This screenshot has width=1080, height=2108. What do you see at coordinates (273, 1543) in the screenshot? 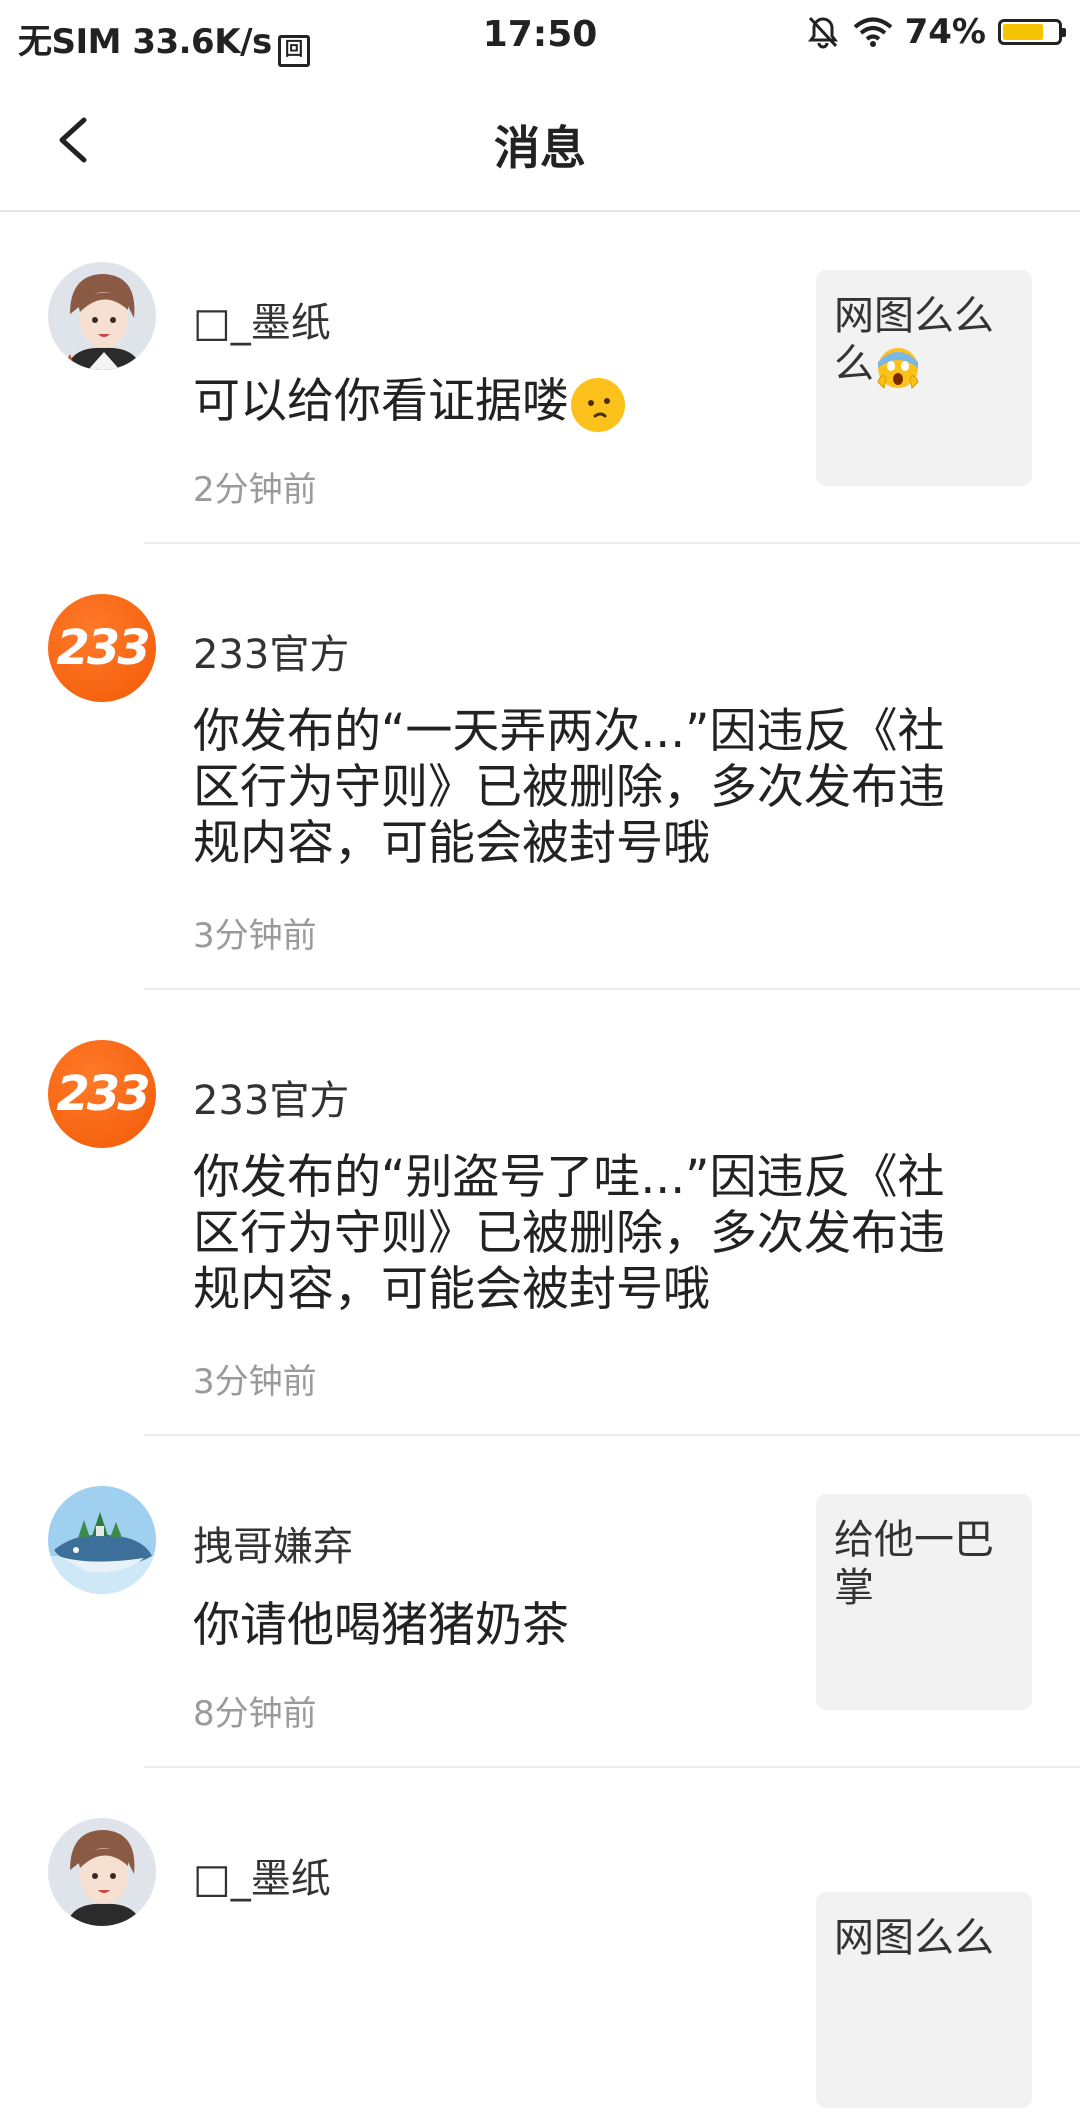
I see `sender-name: 拽哥嫌弃` at bounding box center [273, 1543].